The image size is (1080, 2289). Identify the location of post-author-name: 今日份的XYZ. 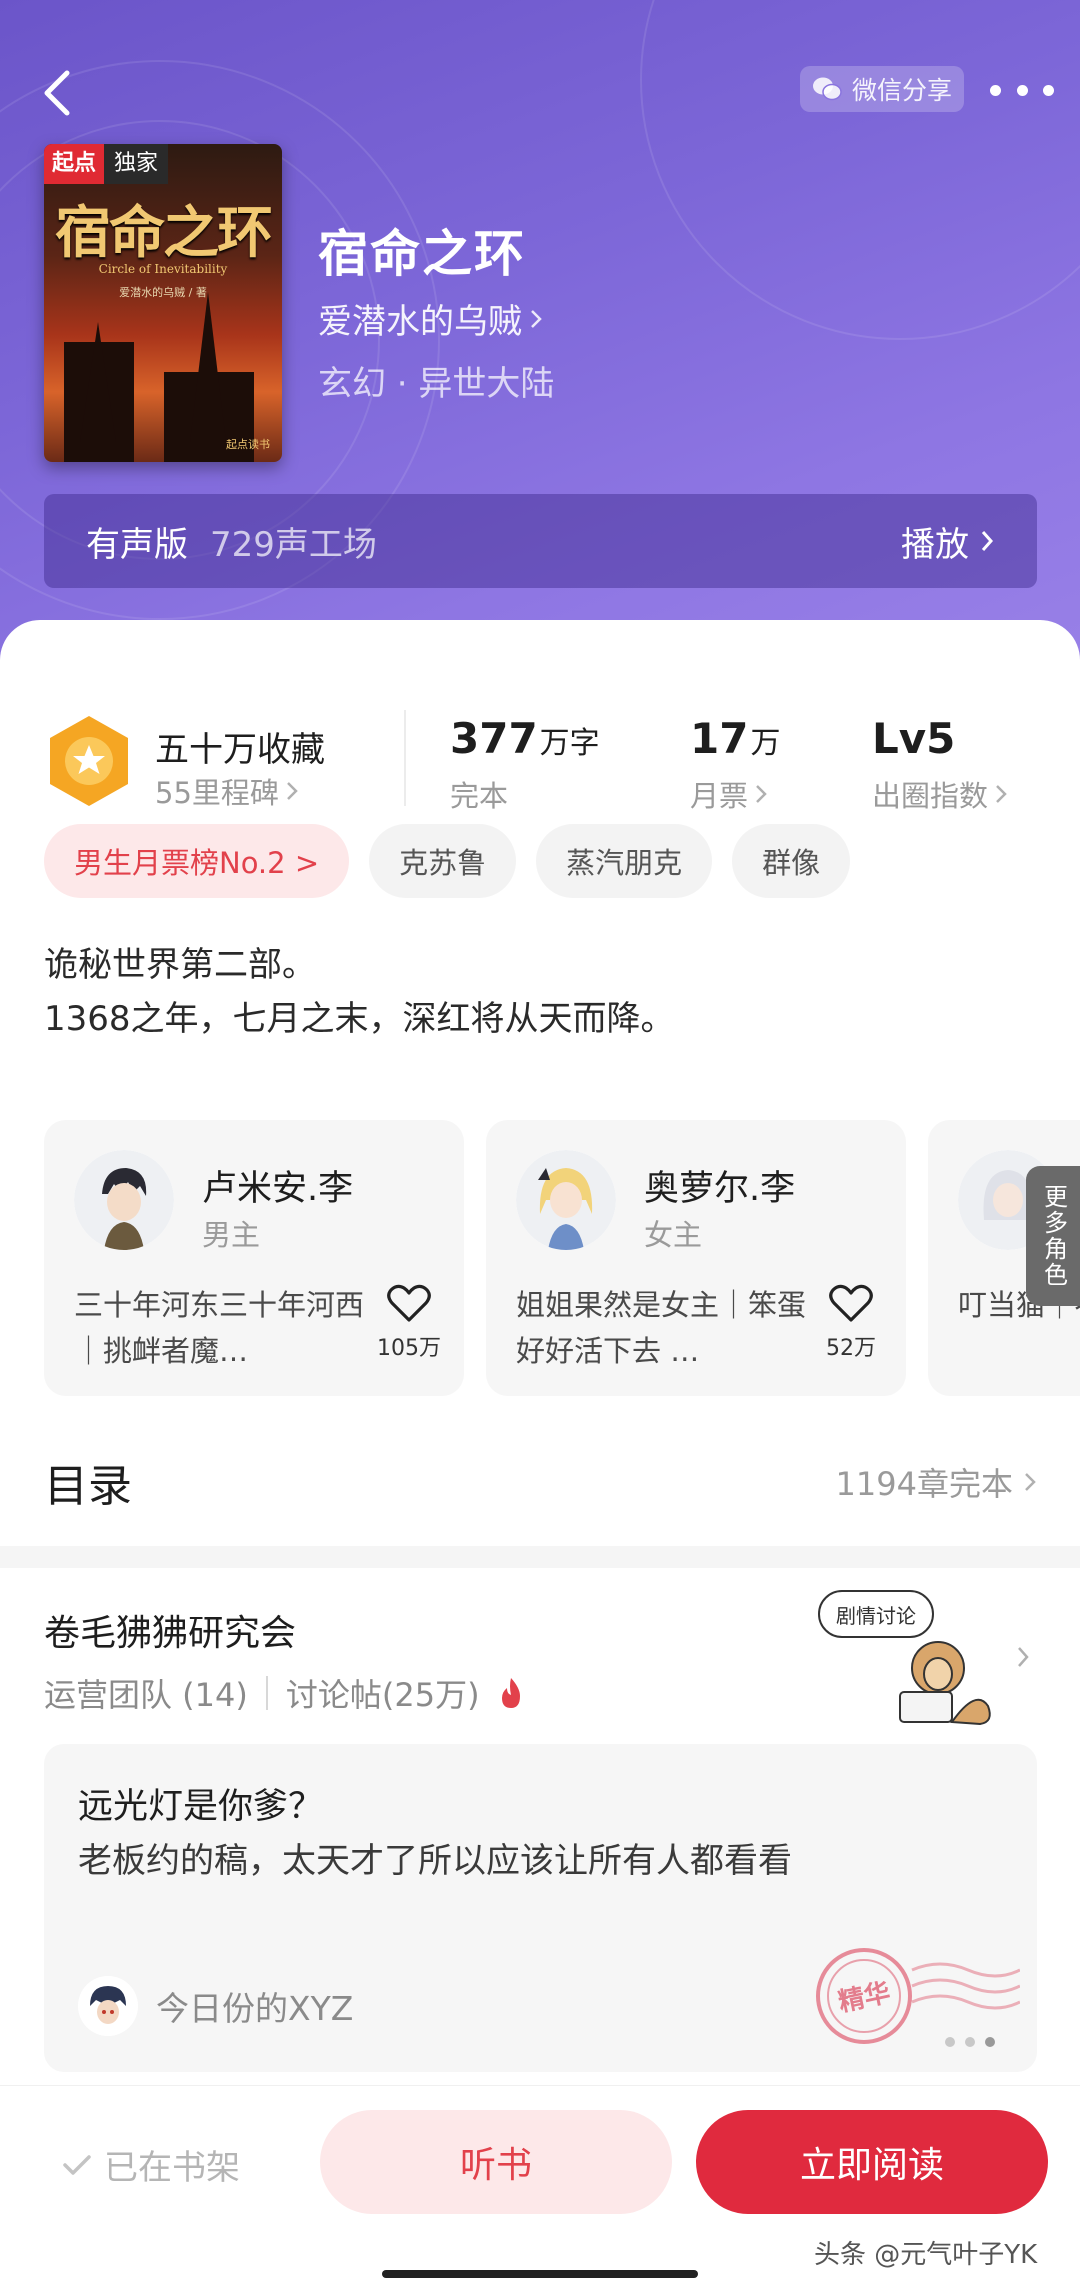
(255, 2008).